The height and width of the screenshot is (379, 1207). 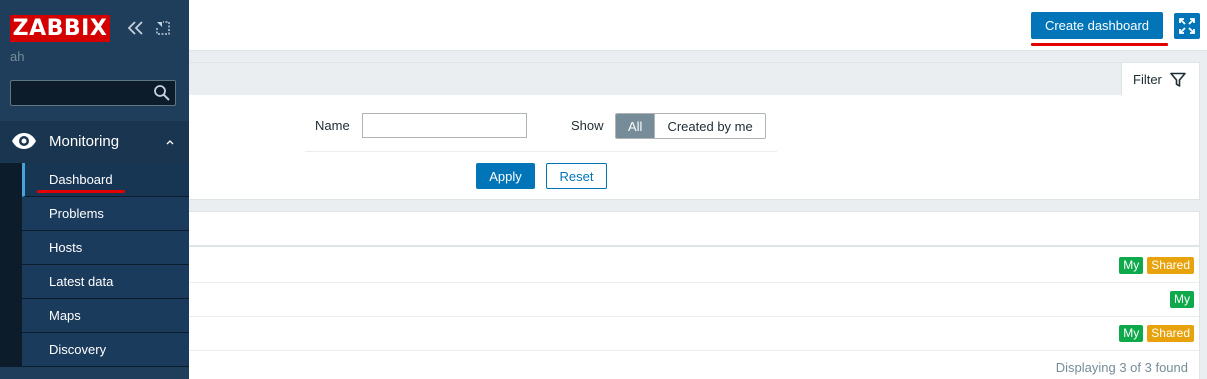 What do you see at coordinates (94, 373) in the screenshot?
I see `sidebar-next-section` at bounding box center [94, 373].